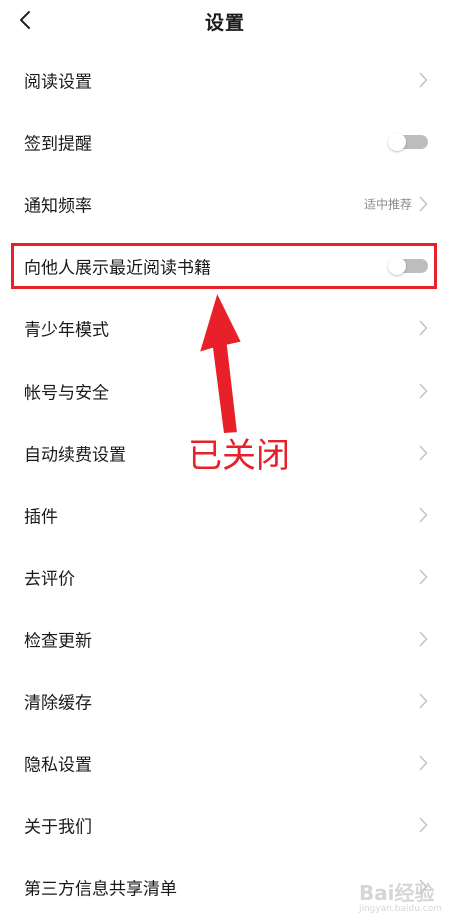  I want to click on settings-row-label: 关于我们, so click(58, 827).